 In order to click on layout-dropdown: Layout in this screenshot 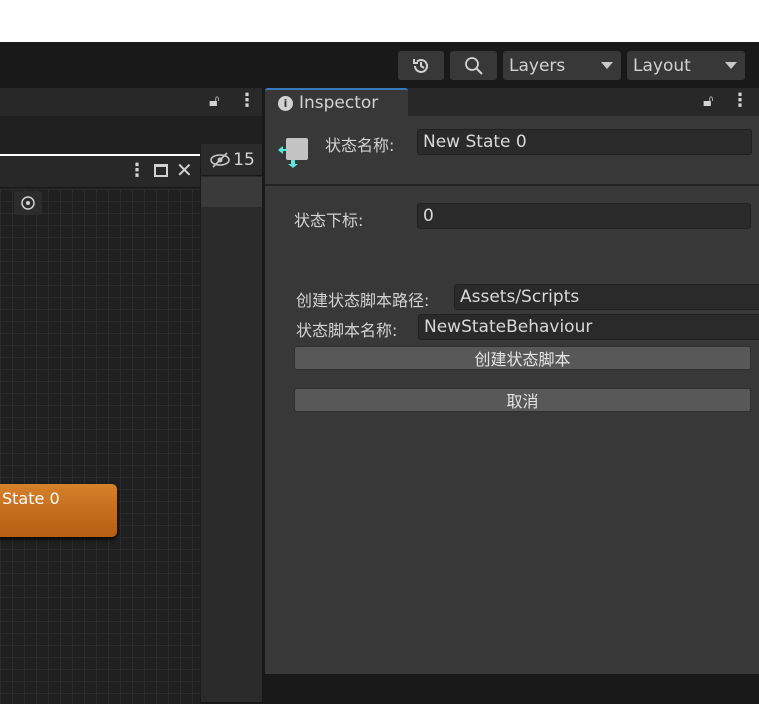, I will do `click(686, 65)`.